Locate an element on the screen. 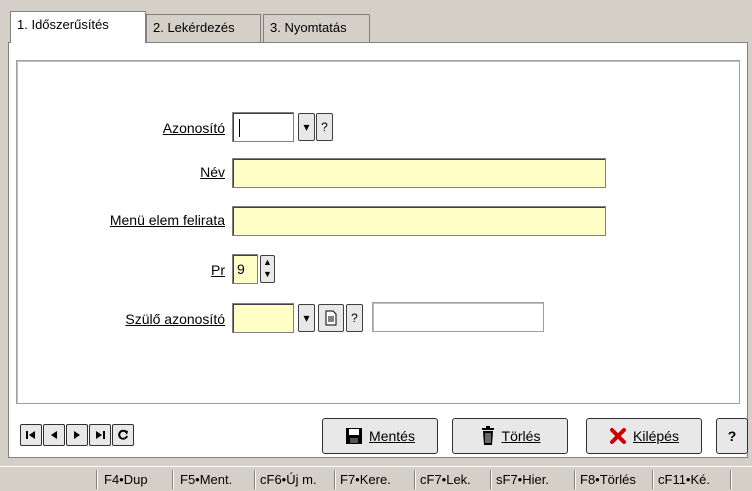  tab-lekerdezes: 2. Lekérdezés is located at coordinates (203, 28).